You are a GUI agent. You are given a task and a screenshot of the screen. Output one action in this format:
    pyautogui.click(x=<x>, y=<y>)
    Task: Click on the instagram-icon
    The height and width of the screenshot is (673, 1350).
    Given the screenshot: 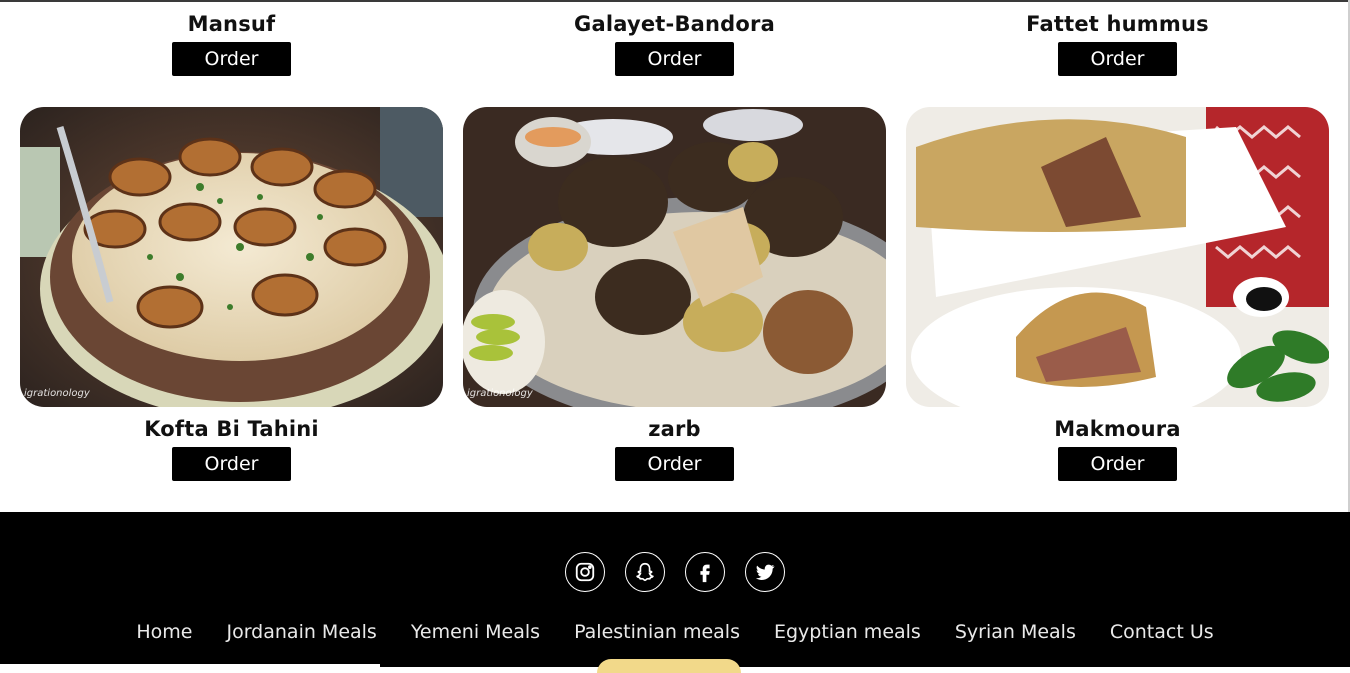 What is the action you would take?
    pyautogui.click(x=585, y=572)
    